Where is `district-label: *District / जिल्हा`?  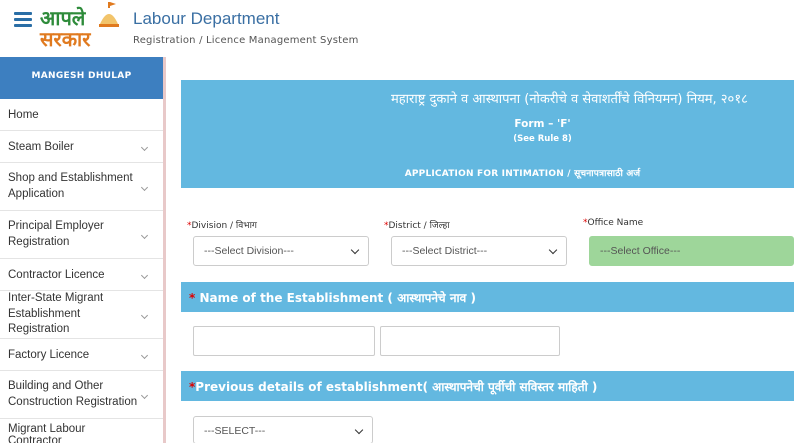 district-label: *District / जिल्हा is located at coordinates (417, 226).